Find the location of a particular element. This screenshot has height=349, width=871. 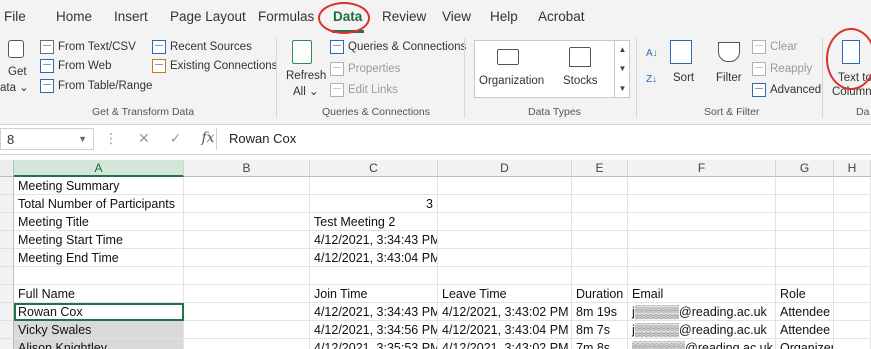

cell-e: 7m 8s is located at coordinates (600, 344).